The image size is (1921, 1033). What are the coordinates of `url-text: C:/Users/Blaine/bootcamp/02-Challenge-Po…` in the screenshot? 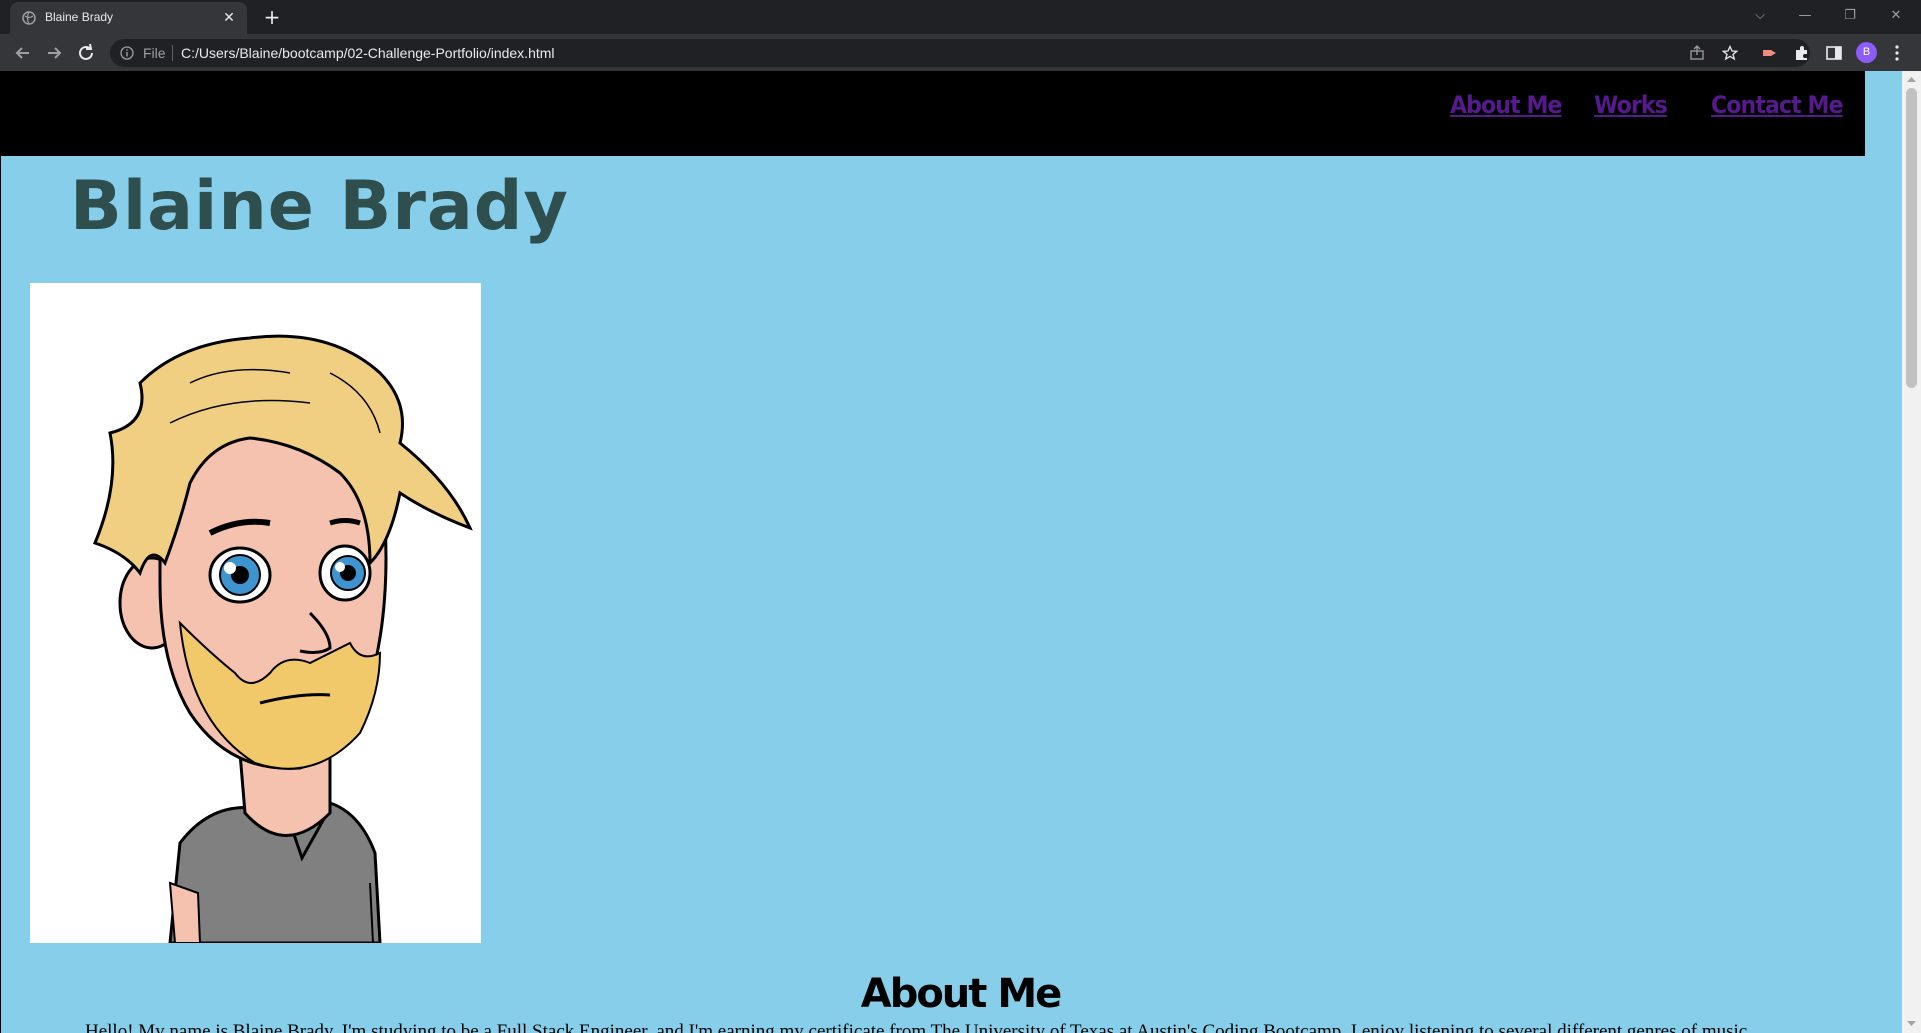 It's located at (368, 53).